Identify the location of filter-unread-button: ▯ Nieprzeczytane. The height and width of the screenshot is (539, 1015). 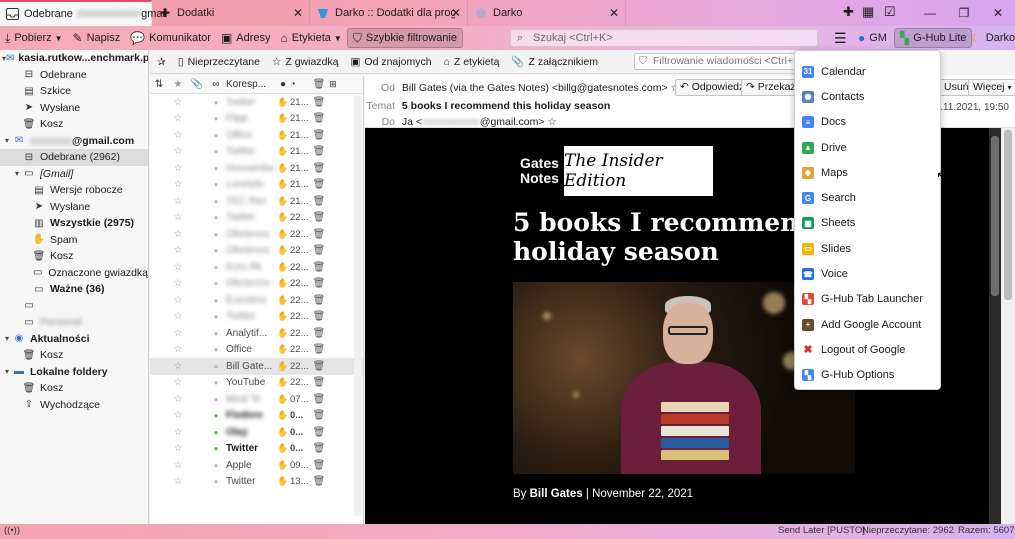
(219, 62).